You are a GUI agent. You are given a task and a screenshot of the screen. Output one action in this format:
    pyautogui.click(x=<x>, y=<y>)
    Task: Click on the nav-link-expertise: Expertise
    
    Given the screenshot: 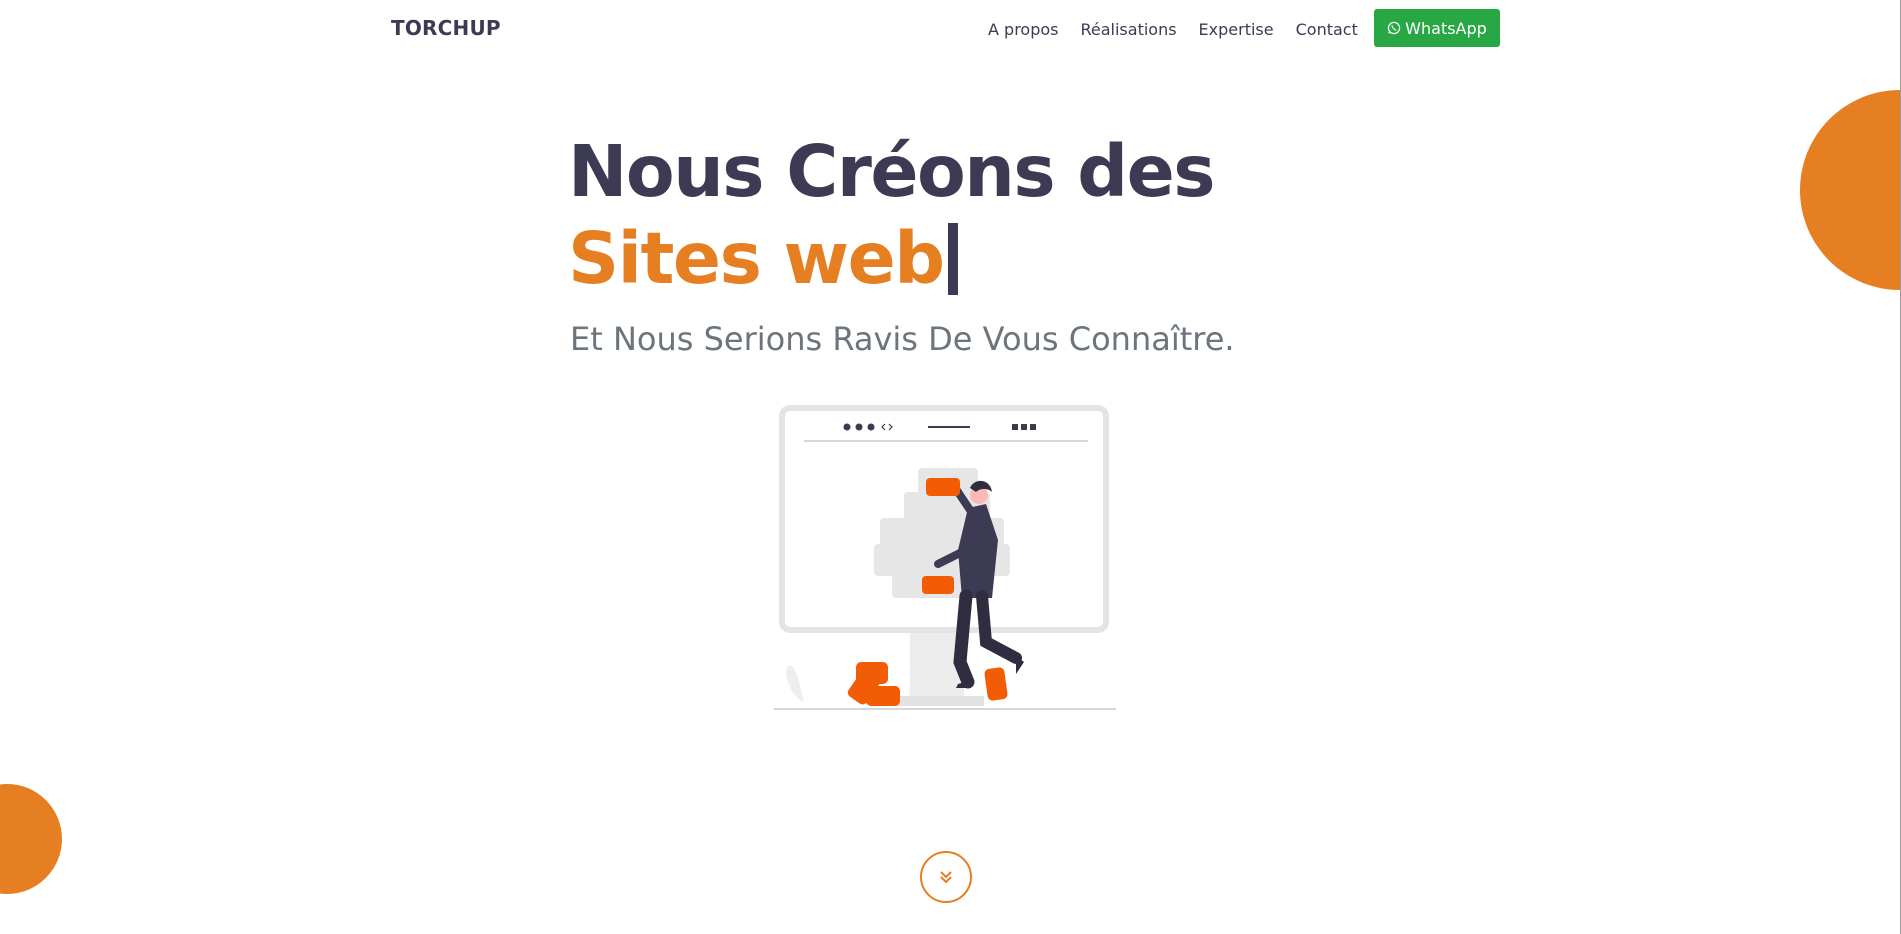 What is the action you would take?
    pyautogui.click(x=1236, y=29)
    